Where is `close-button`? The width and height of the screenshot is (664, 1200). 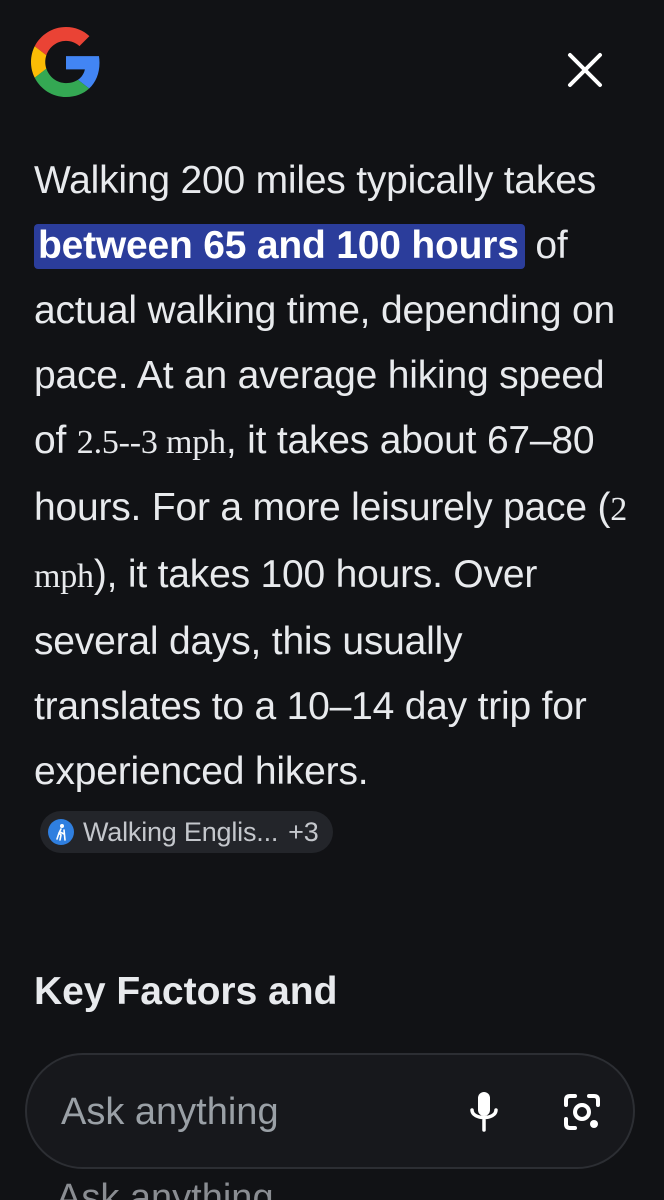 close-button is located at coordinates (585, 70).